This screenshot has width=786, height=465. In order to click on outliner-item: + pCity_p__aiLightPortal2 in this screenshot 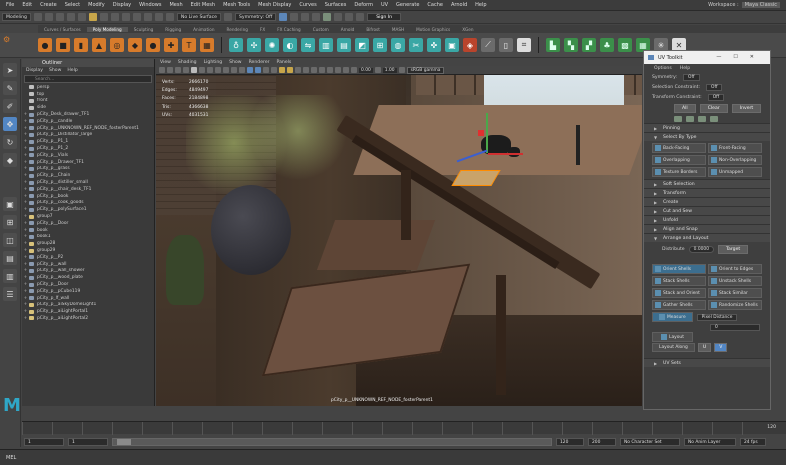, I will do `click(88, 318)`.